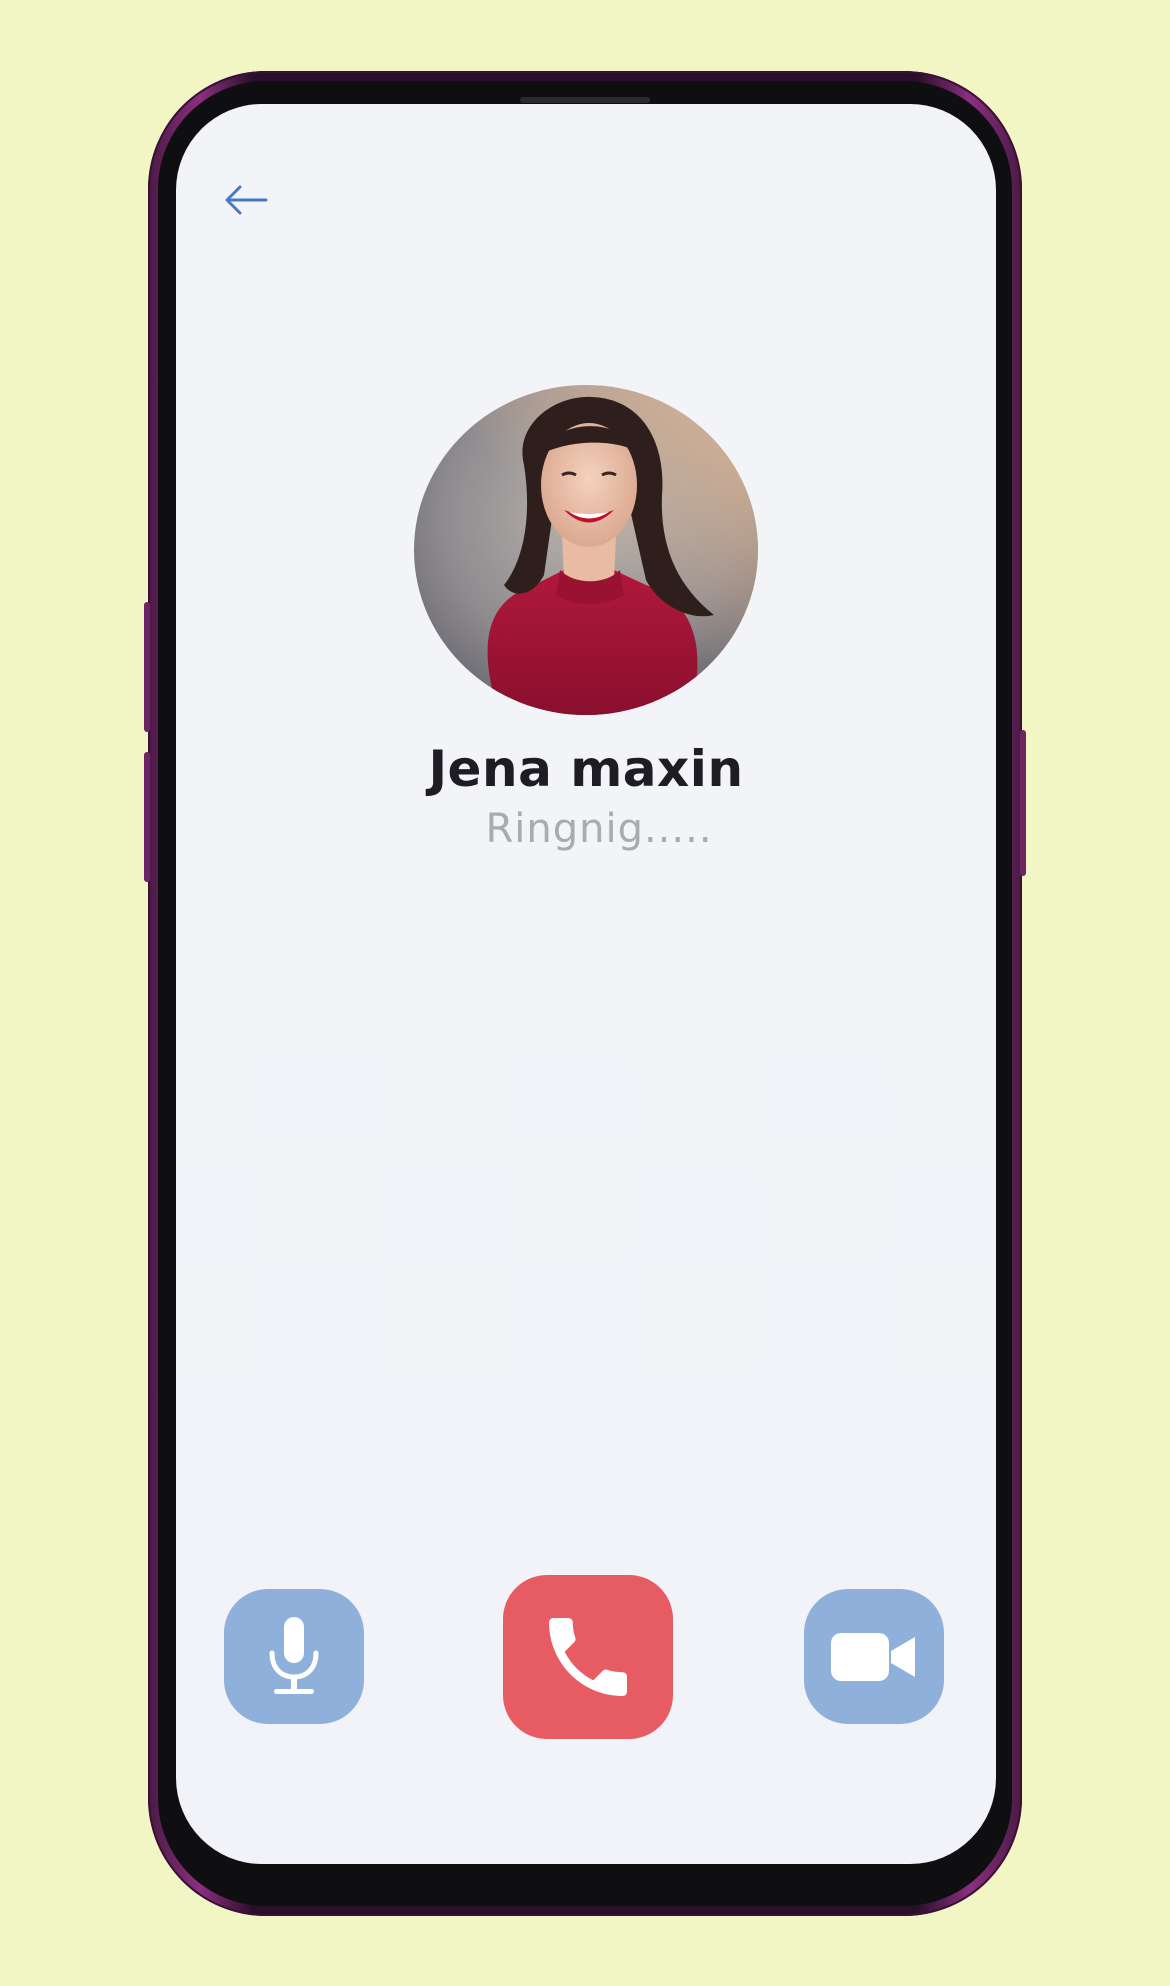 This screenshot has height=1986, width=1170. Describe the element at coordinates (1023, 803) in the screenshot. I see `power-button` at that location.